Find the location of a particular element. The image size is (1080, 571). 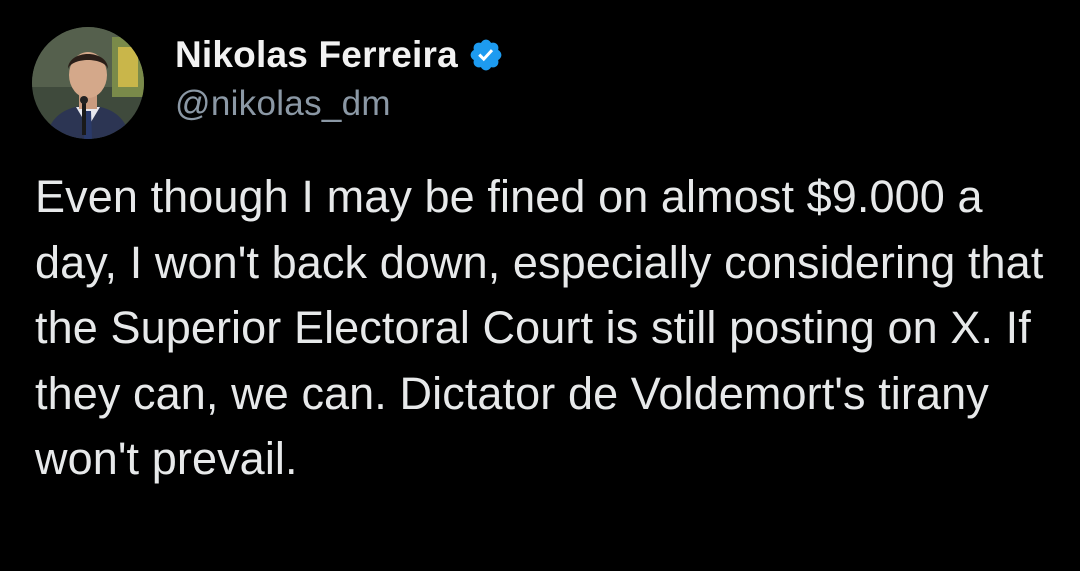

name-row: Nikolas Ferreira is located at coordinates (339, 55).